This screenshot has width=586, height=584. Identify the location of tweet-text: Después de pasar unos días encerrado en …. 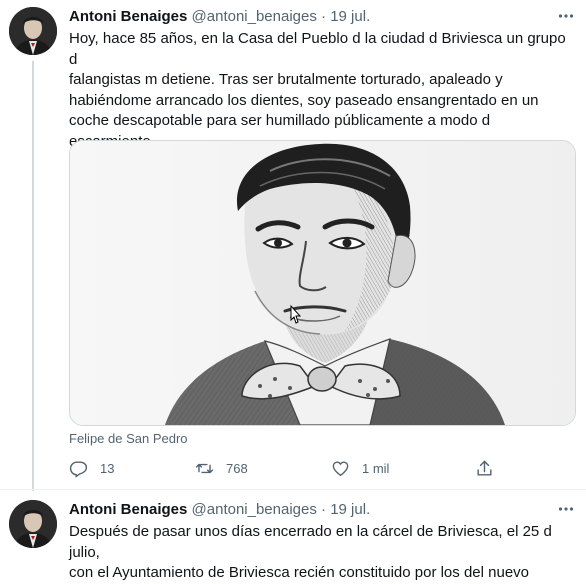
(322, 553).